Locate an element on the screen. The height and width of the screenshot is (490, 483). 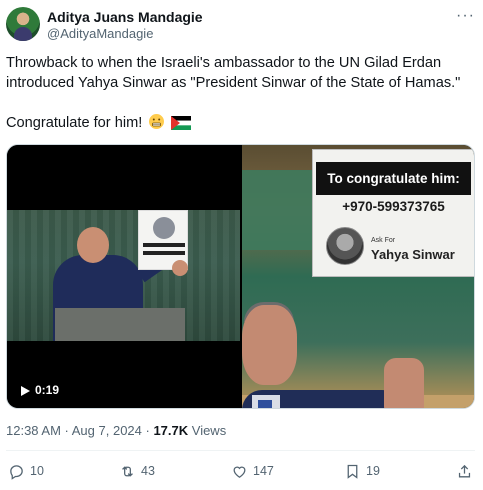
sign-ask-for: Ask For is located at coordinates (383, 240).